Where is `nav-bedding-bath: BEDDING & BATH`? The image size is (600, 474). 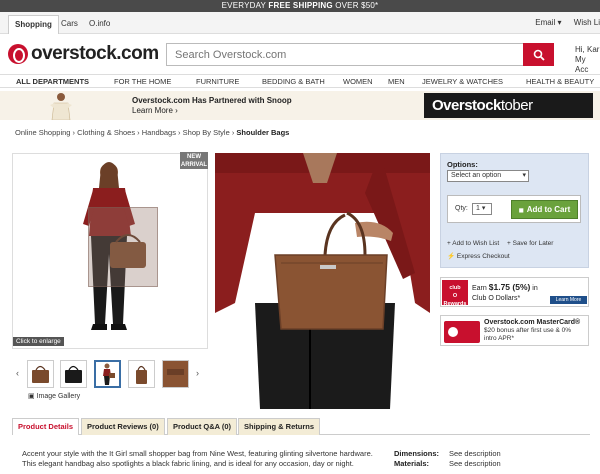
nav-bedding-bath: BEDDING & BATH is located at coordinates (293, 81).